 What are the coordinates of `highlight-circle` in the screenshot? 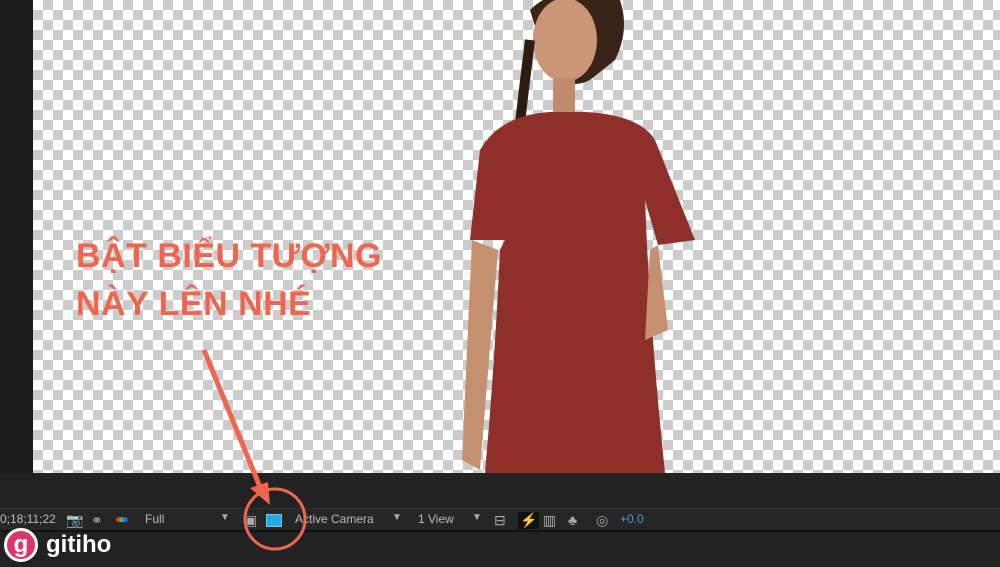 It's located at (275, 519).